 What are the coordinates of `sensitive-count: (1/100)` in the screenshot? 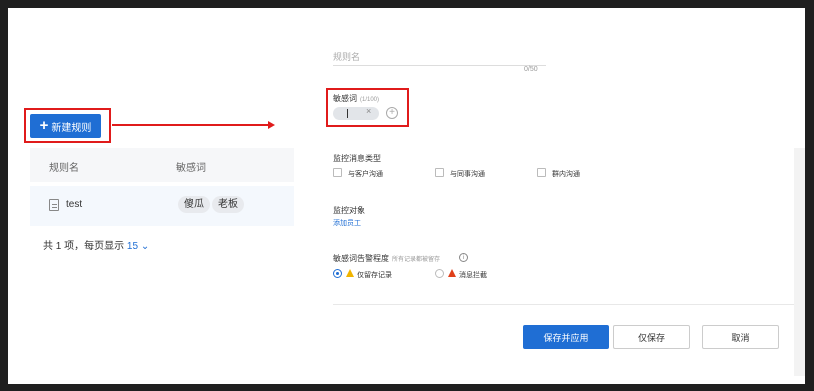 It's located at (370, 100).